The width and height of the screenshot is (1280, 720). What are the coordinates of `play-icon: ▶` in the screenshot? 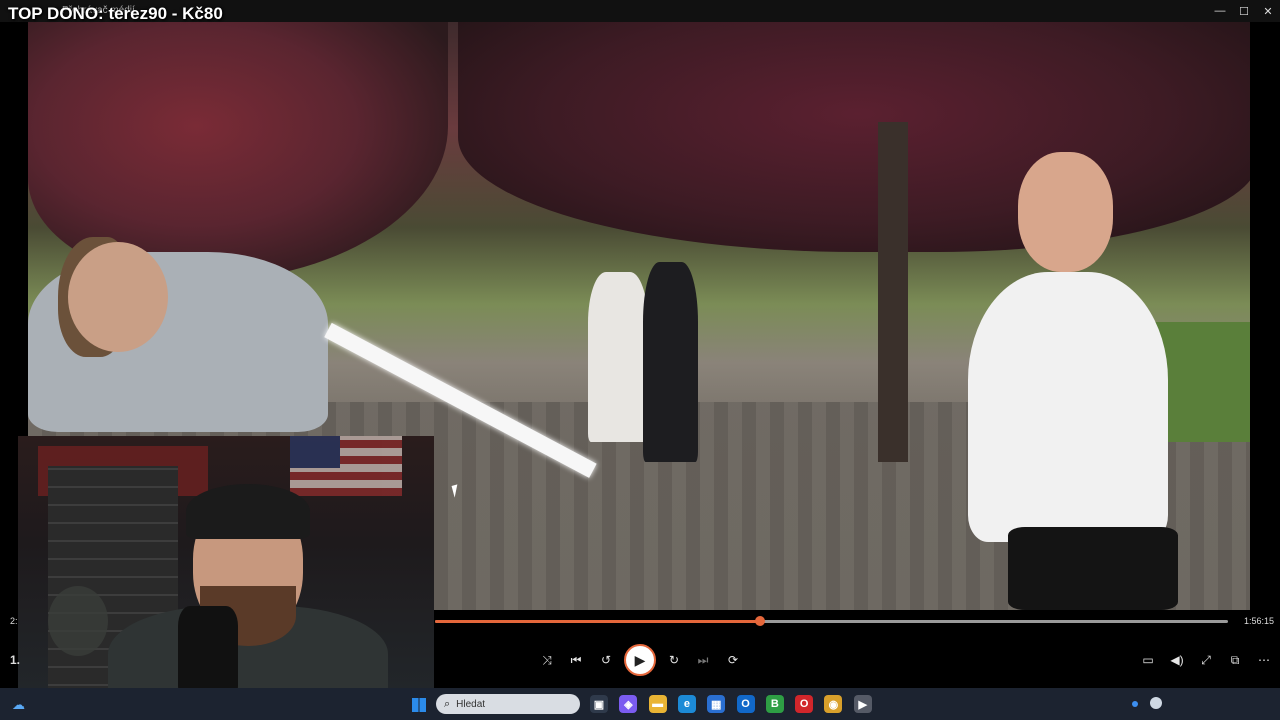 It's located at (640, 659).